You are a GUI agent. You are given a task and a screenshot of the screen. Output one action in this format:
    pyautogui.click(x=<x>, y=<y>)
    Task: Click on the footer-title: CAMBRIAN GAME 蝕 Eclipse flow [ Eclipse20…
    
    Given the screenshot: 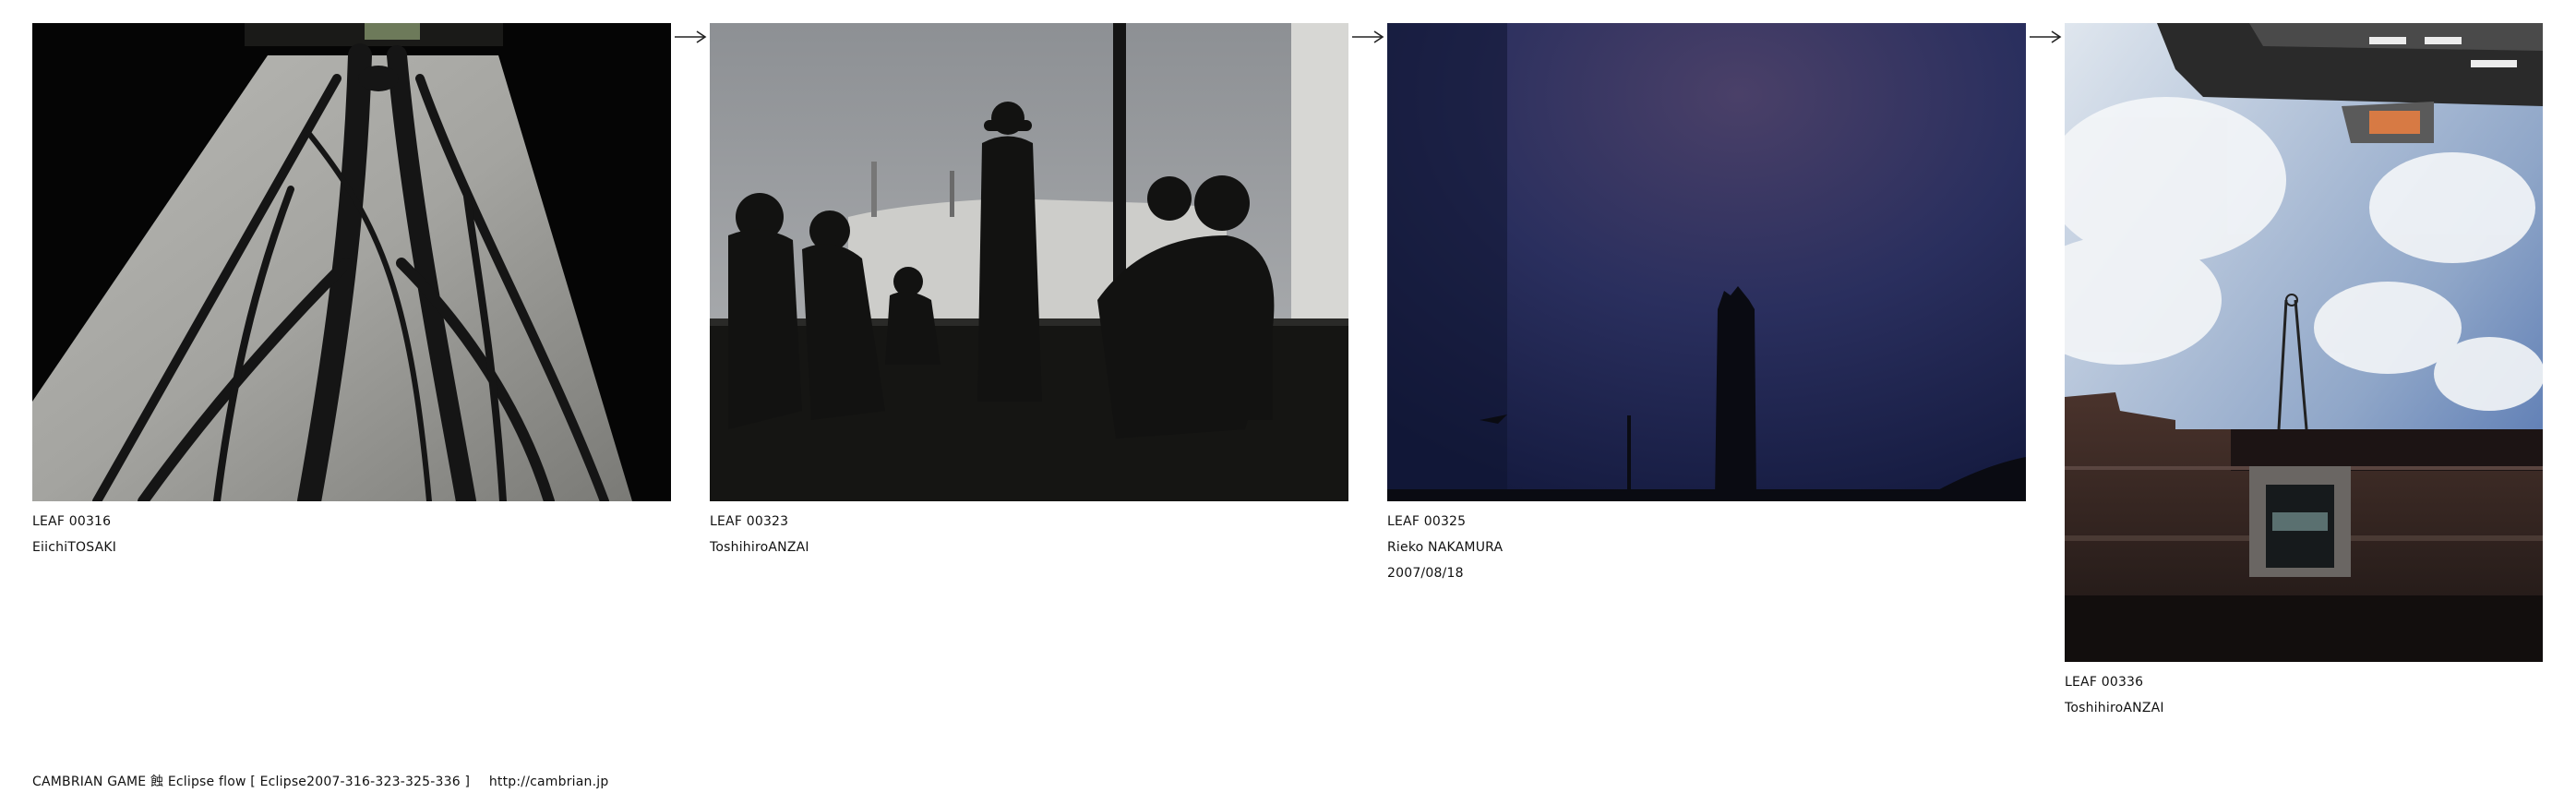 What is the action you would take?
    pyautogui.click(x=252, y=782)
    